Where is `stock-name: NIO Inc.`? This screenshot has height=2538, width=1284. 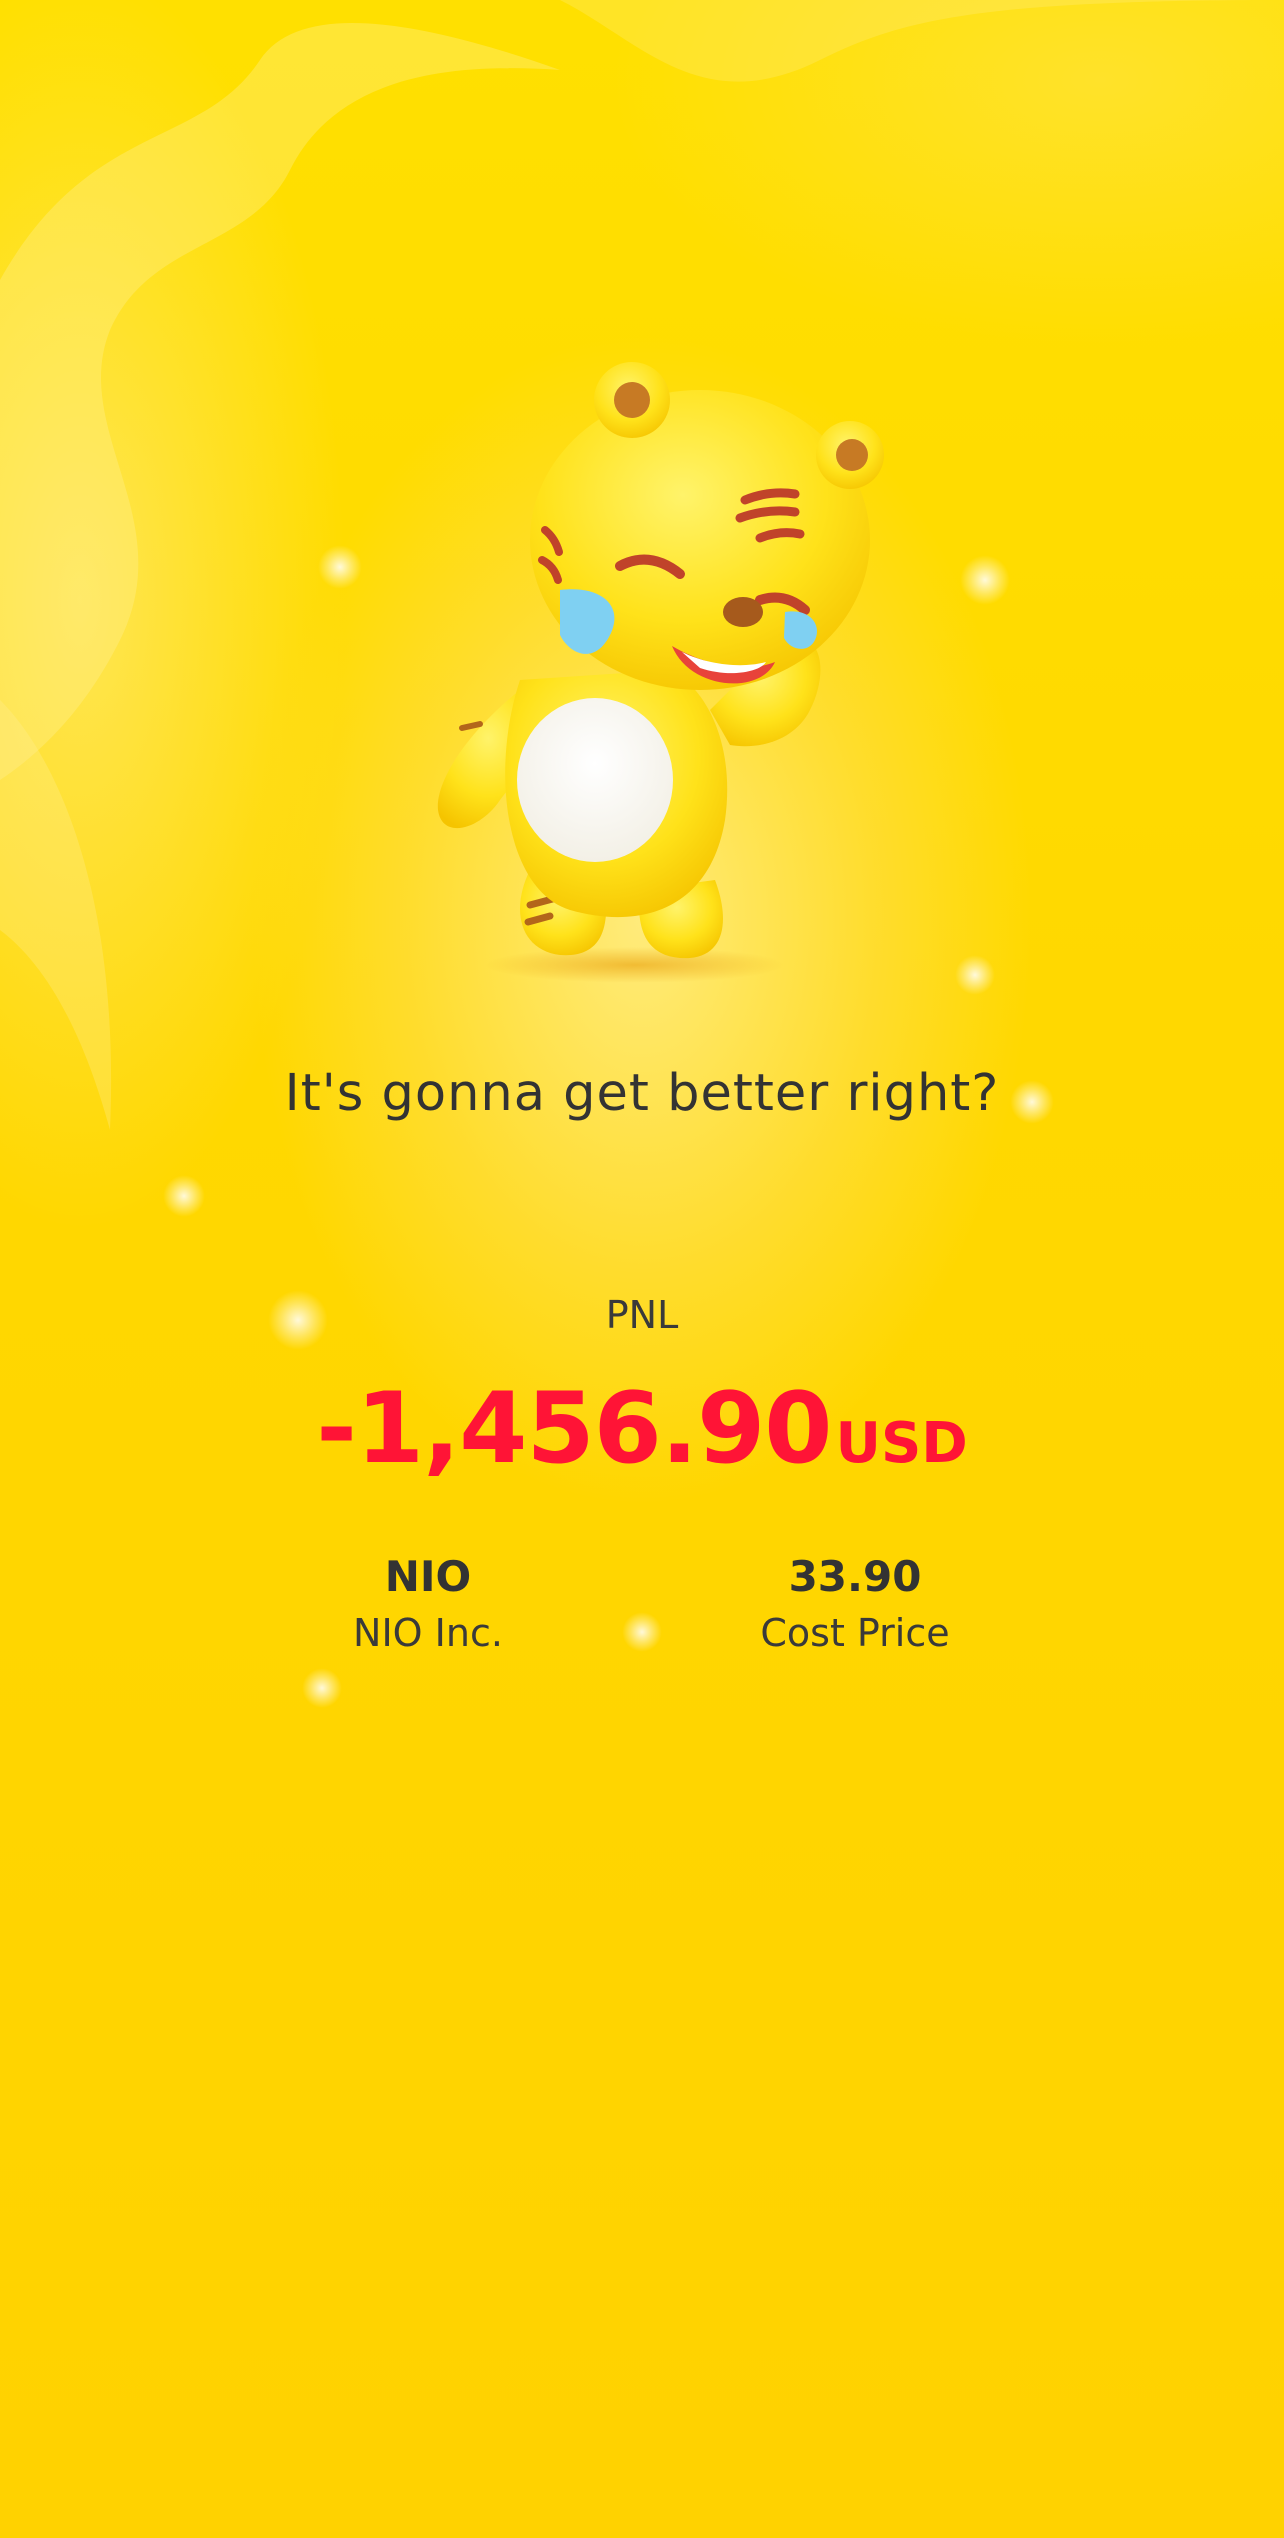
stock-name: NIO Inc. is located at coordinates (428, 1633).